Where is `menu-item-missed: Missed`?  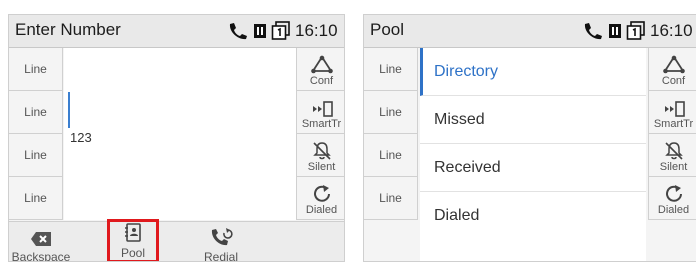 menu-item-missed: Missed is located at coordinates (533, 120).